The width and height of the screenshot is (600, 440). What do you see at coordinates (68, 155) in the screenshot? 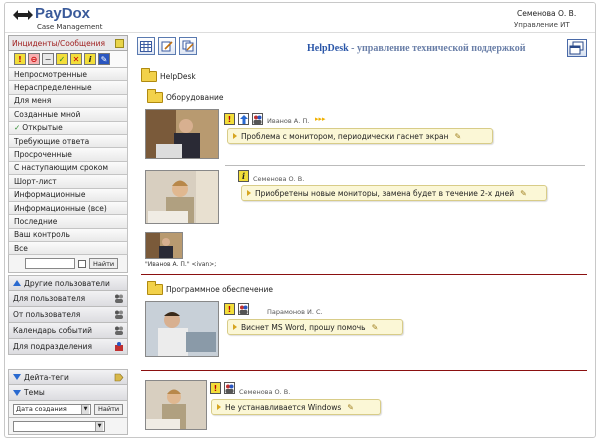
I see `sidebar-item-overdue: Просроченные` at bounding box center [68, 155].